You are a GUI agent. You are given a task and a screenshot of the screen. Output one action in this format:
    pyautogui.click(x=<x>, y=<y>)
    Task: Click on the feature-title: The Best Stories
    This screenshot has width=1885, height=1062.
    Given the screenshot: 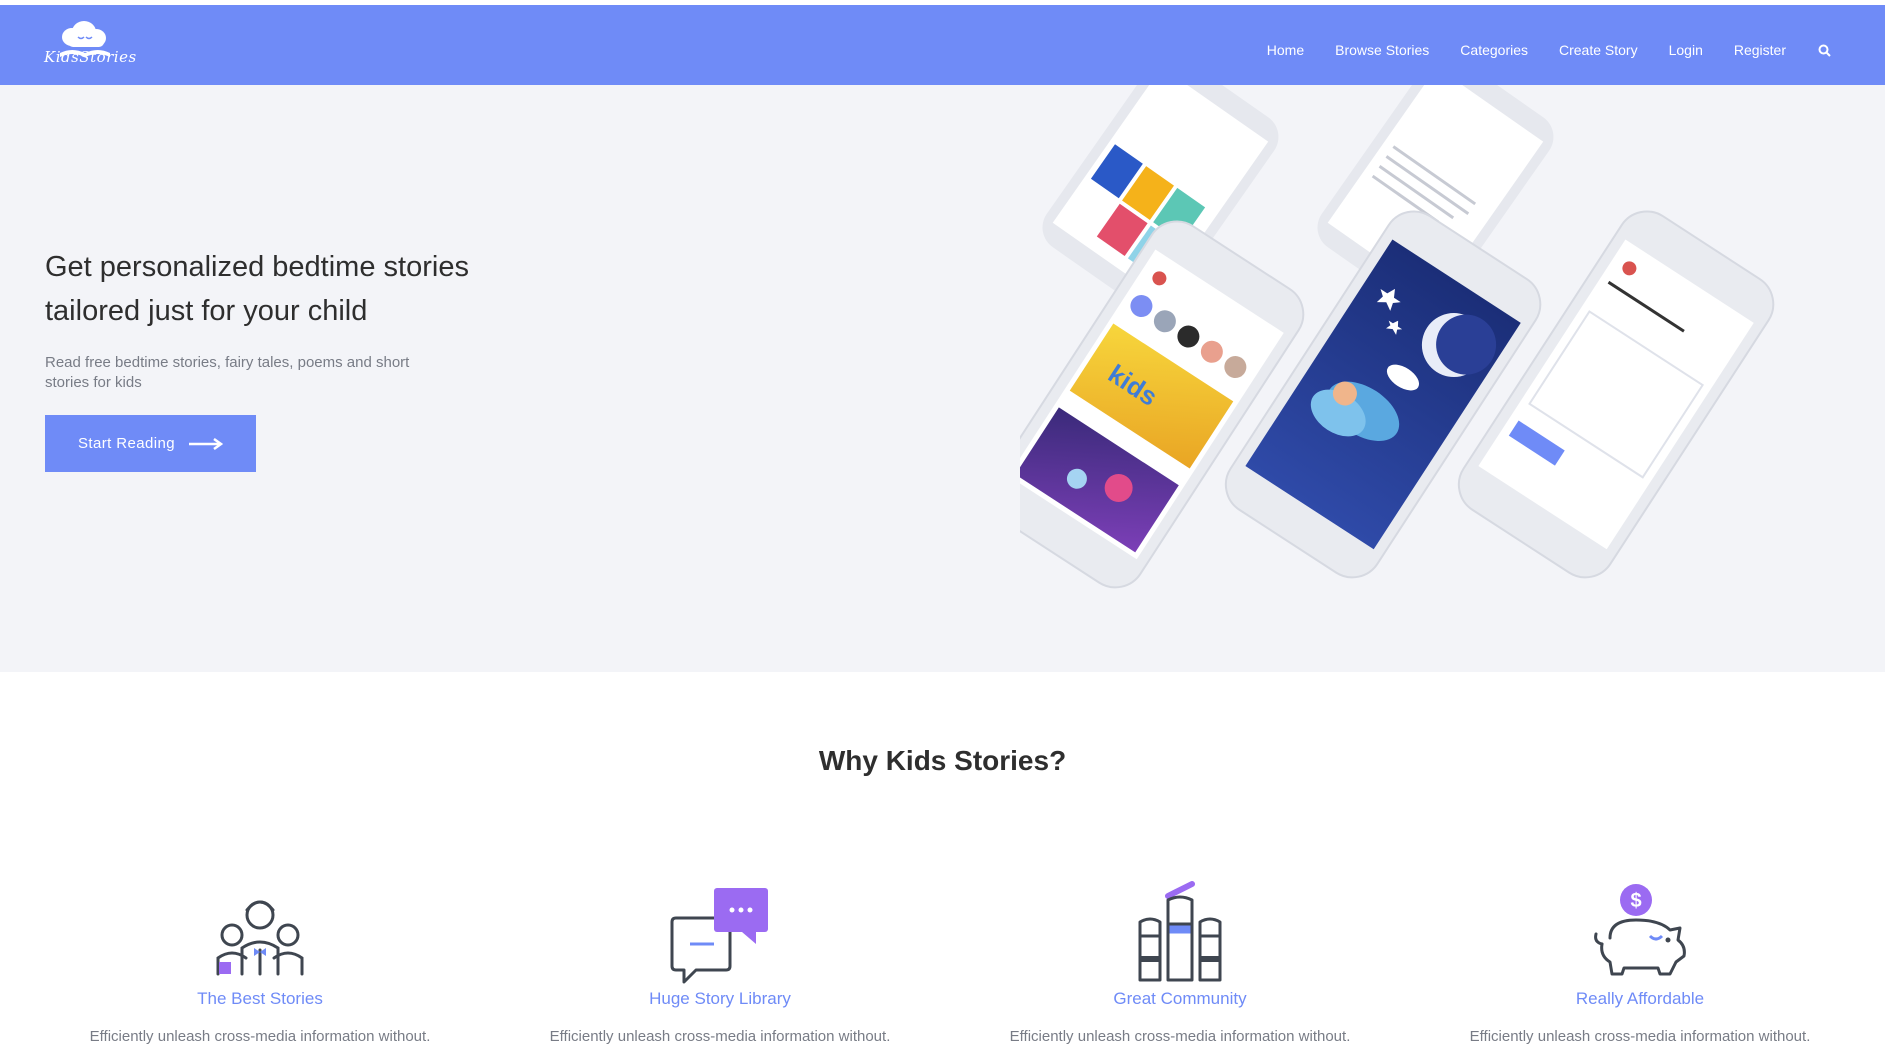 What is the action you would take?
    pyautogui.click(x=260, y=998)
    